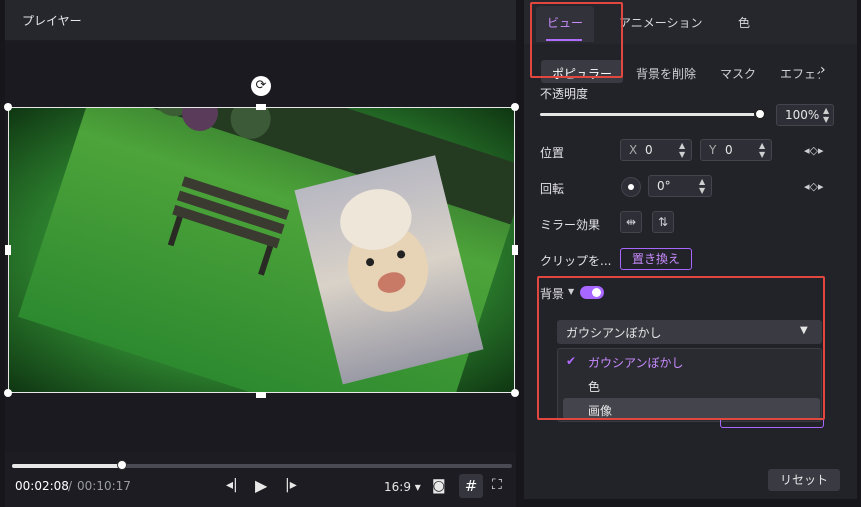 This screenshot has width=861, height=507. I want to click on player-header, so click(260, 20).